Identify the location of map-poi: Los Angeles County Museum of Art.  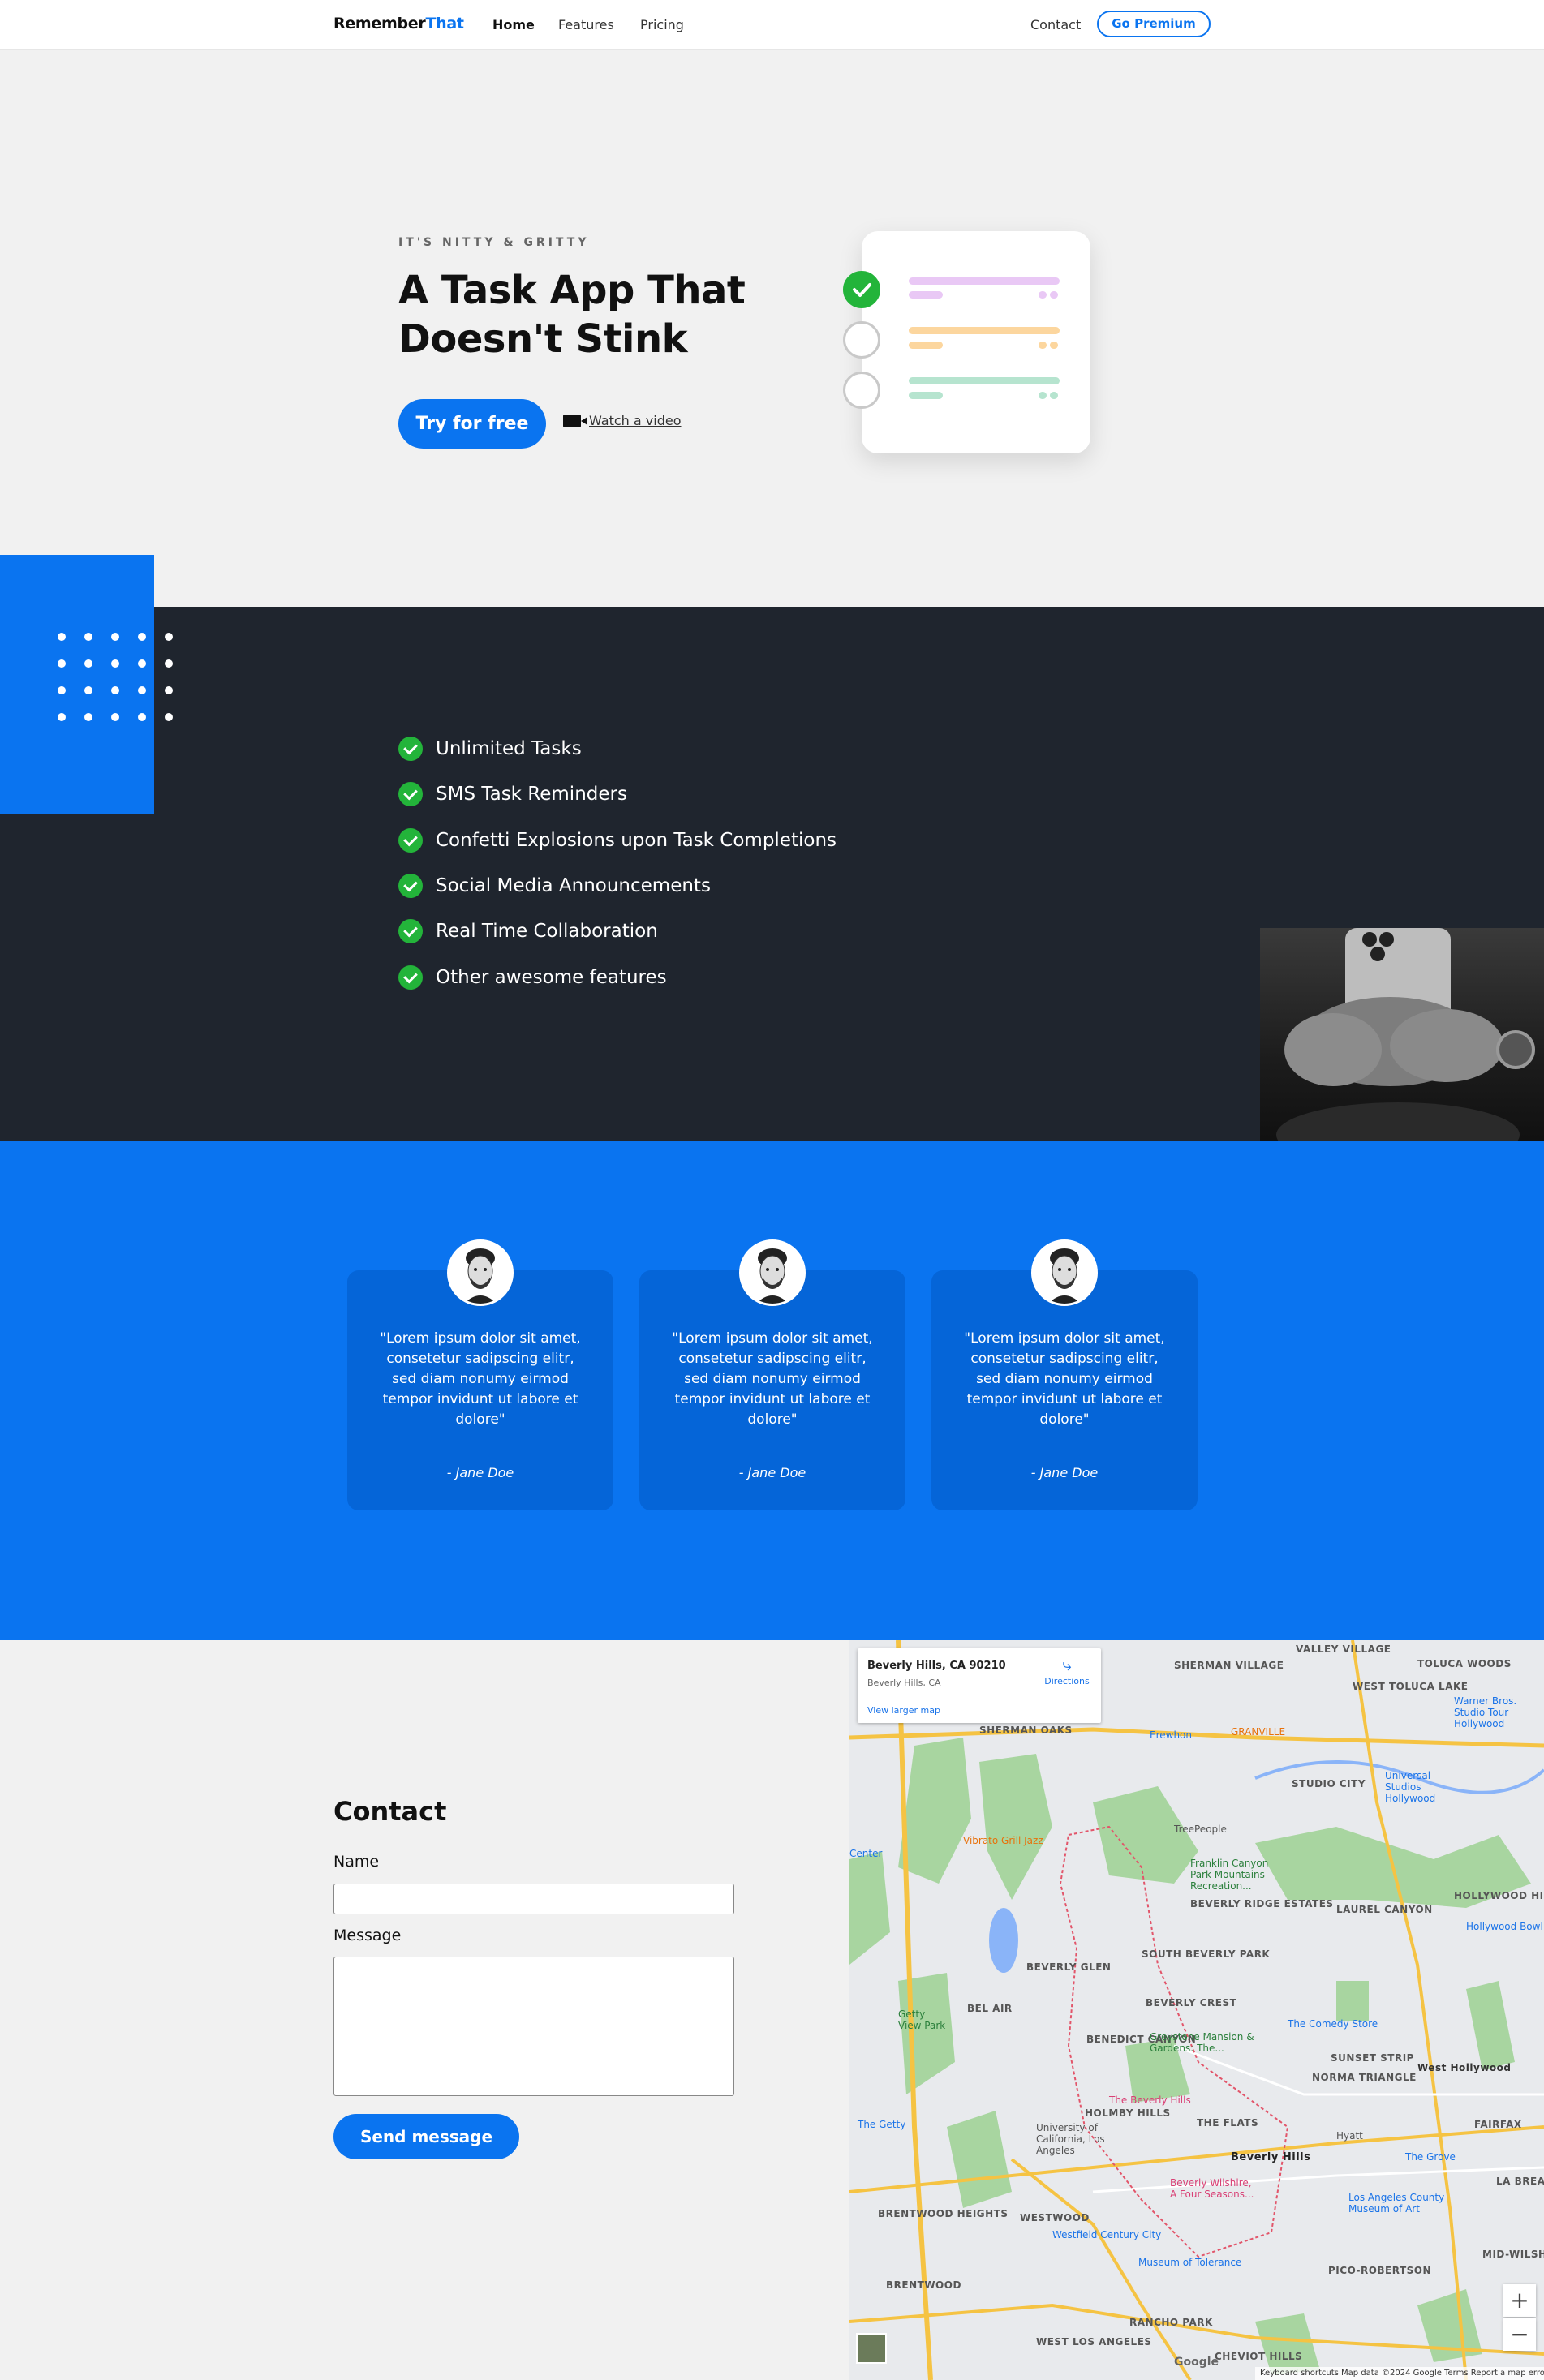
(1401, 2204).